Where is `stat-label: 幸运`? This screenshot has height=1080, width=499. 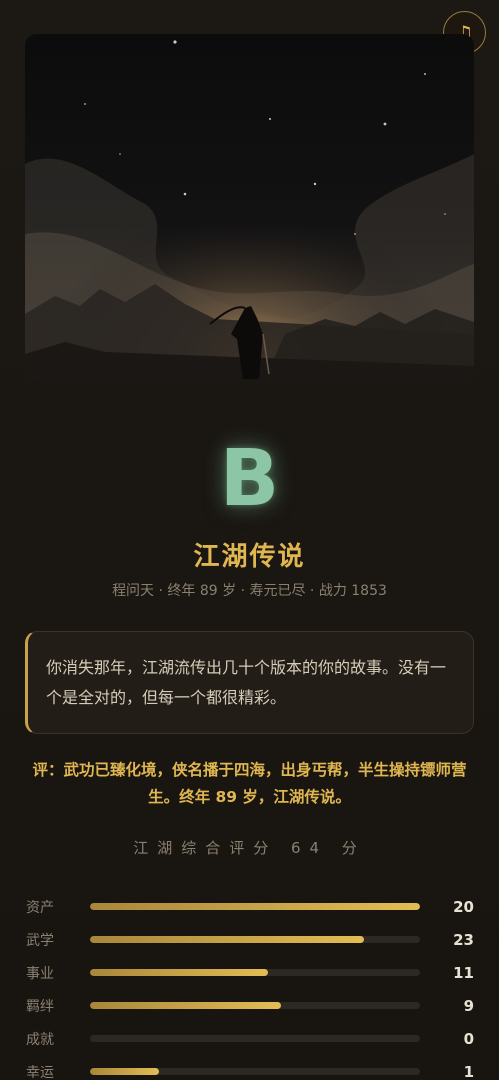
stat-label: 幸运 is located at coordinates (40, 1072).